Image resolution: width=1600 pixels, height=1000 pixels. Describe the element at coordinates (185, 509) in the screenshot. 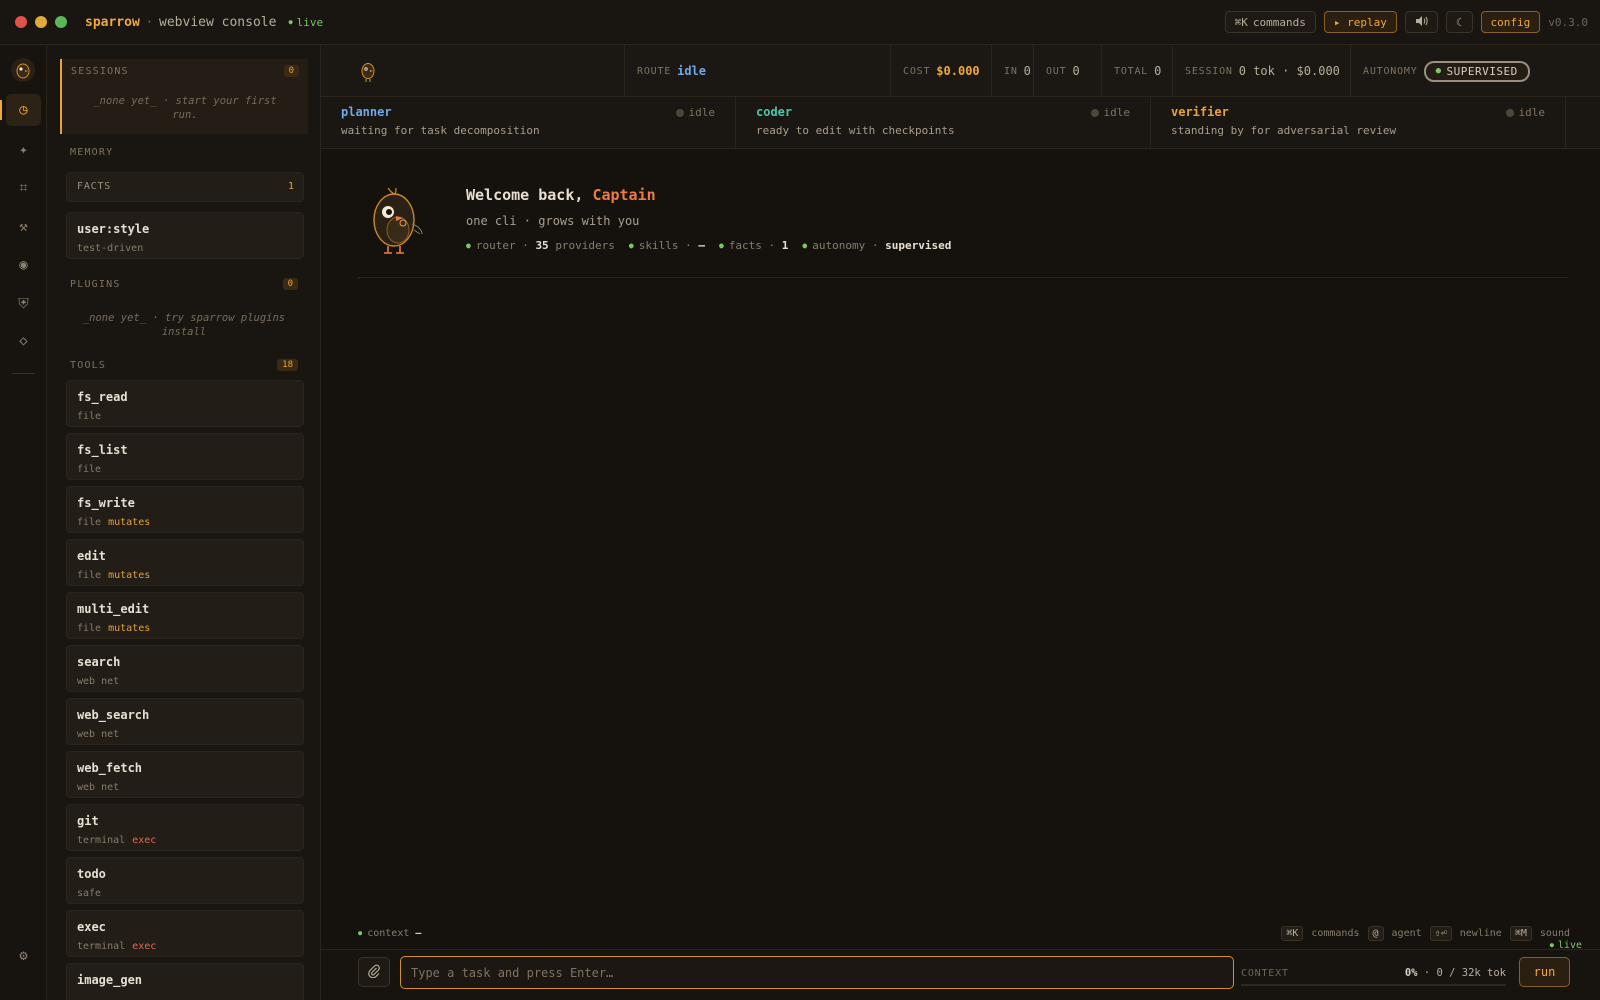

I see `tool-card: fs_write file mutates` at that location.